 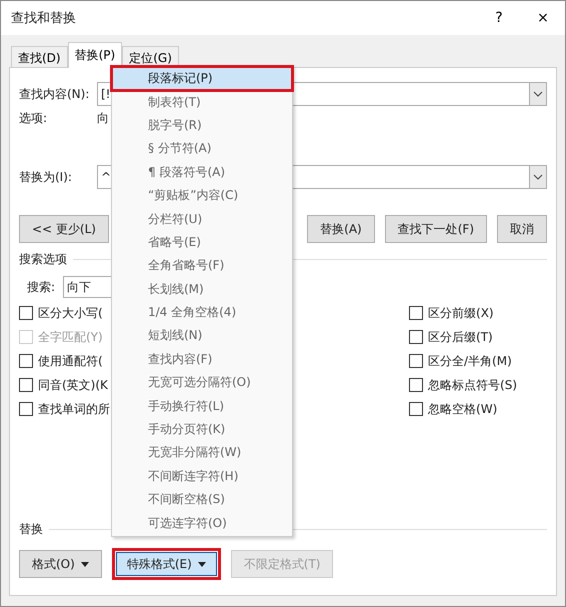 I want to click on menu-item: 省略号(E), so click(x=202, y=242).